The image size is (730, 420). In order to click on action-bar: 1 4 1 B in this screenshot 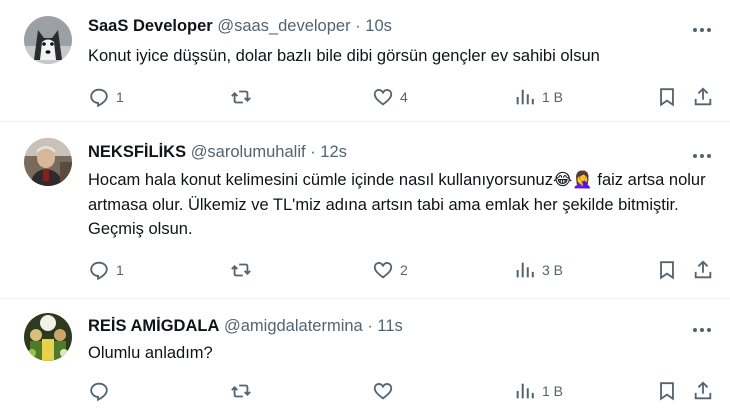, I will do `click(403, 97)`.